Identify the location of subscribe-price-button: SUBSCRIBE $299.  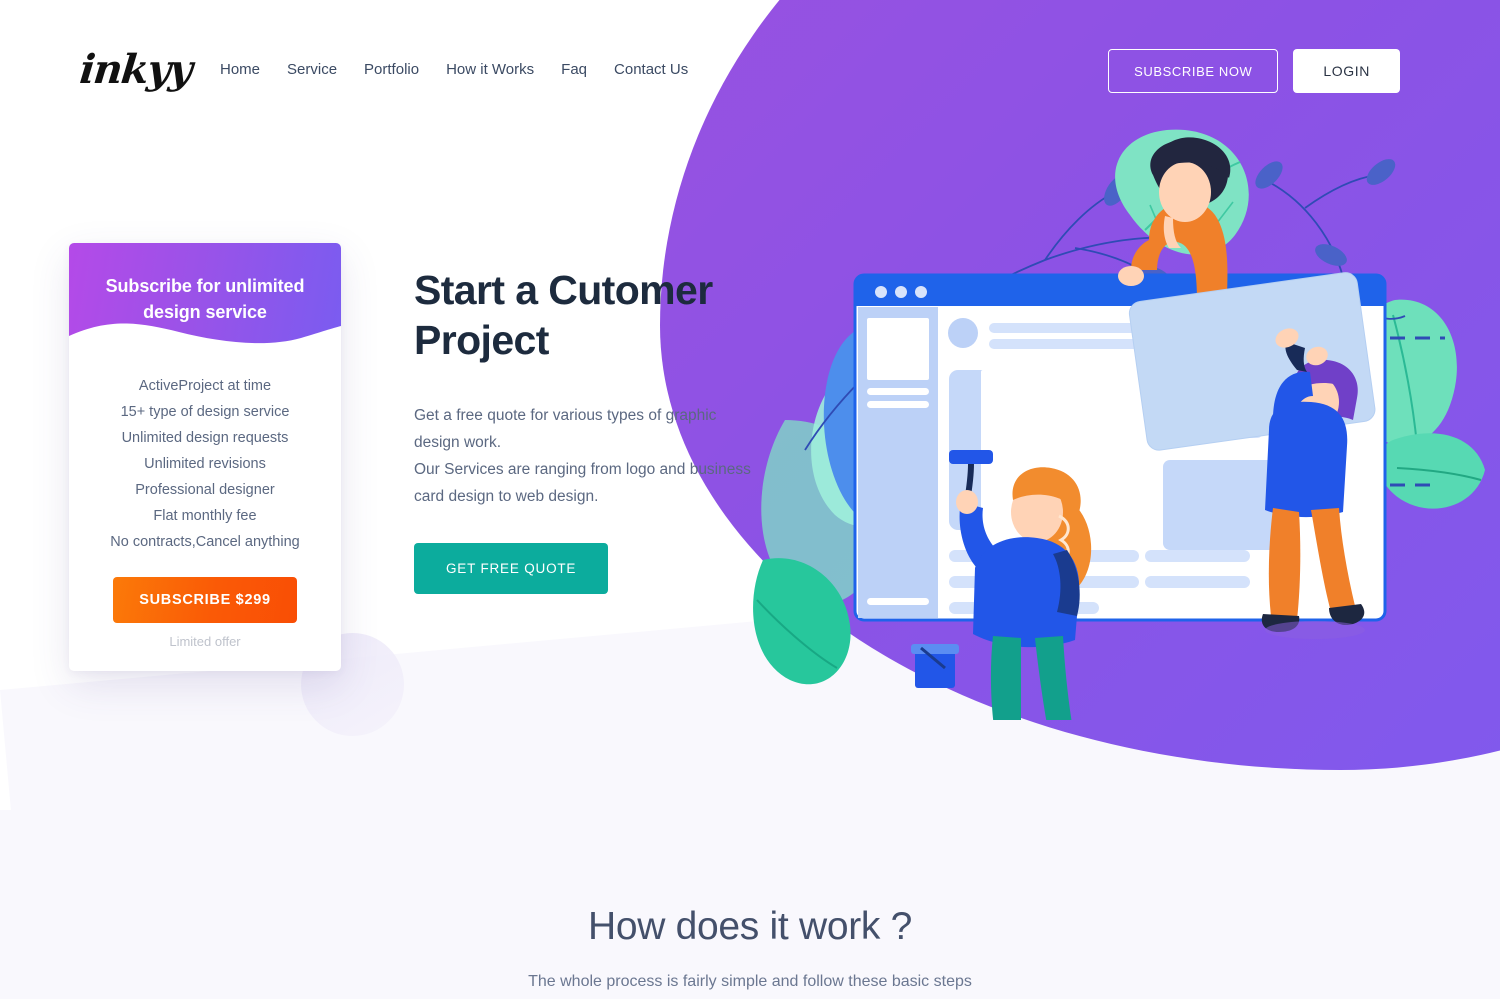
(205, 600).